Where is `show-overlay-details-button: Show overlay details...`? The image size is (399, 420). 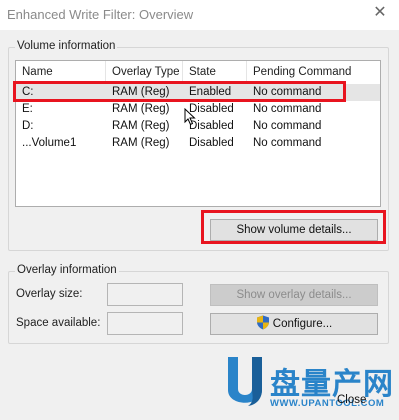
show-overlay-details-button: Show overlay details... is located at coordinates (294, 295).